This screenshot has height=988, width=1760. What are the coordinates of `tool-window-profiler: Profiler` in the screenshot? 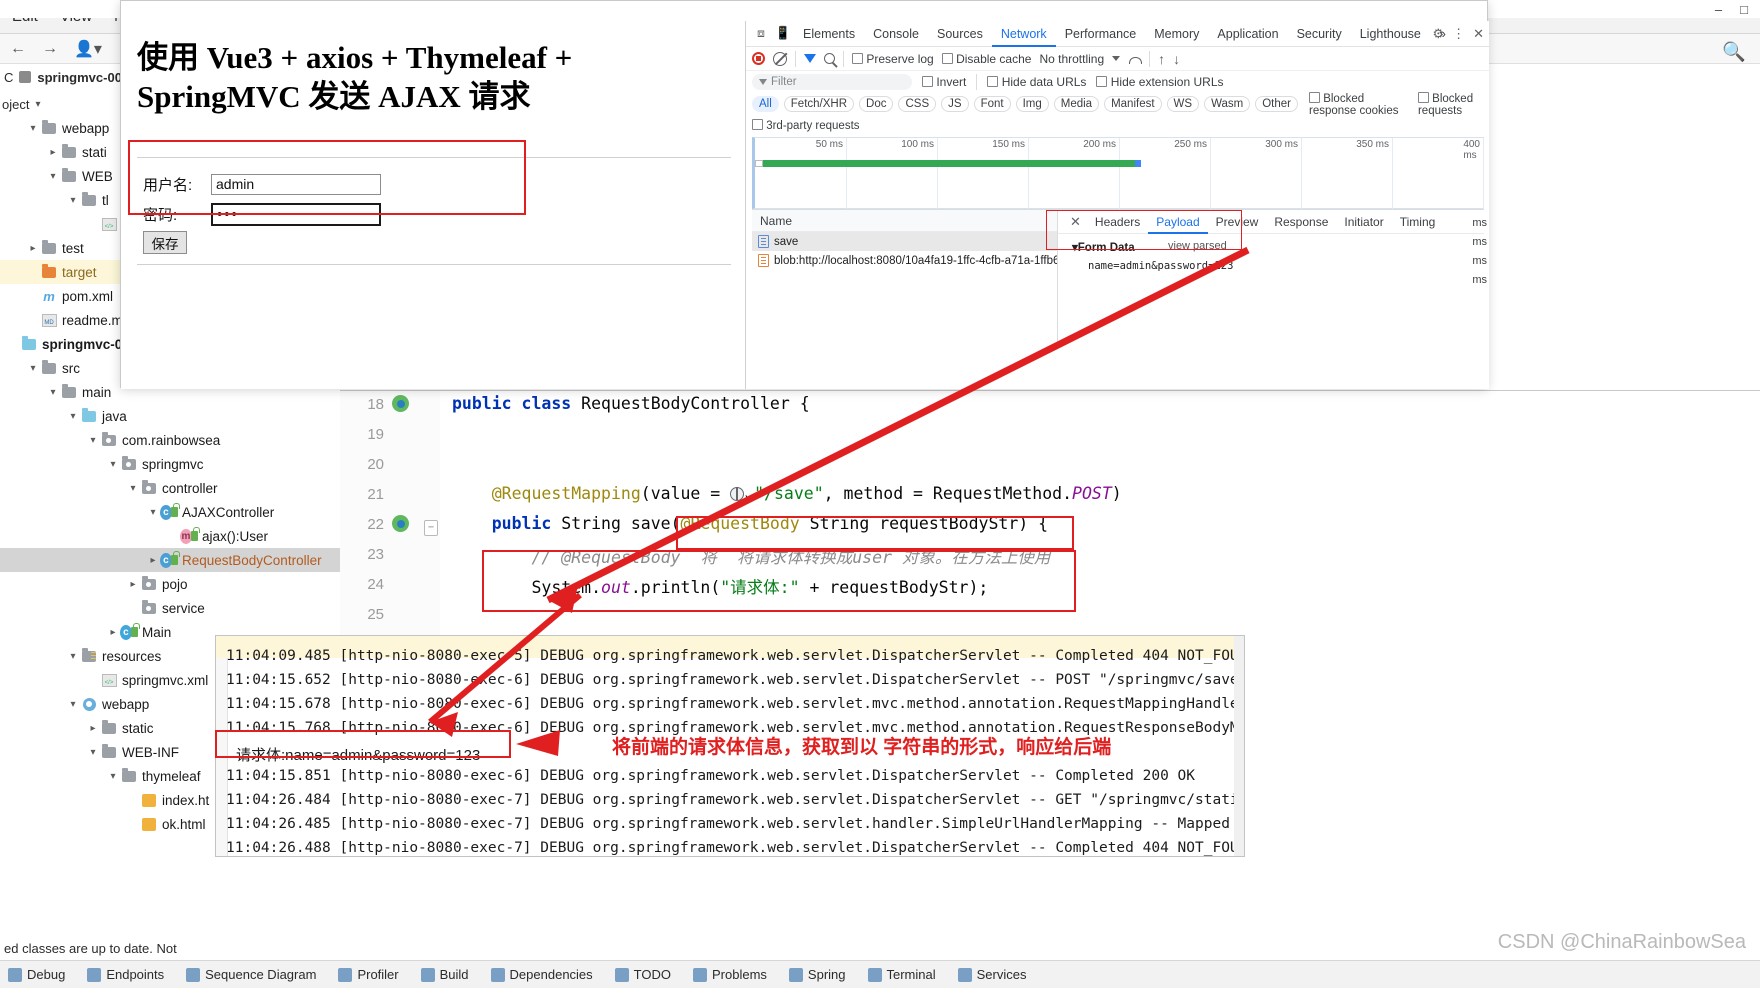 It's located at (368, 974).